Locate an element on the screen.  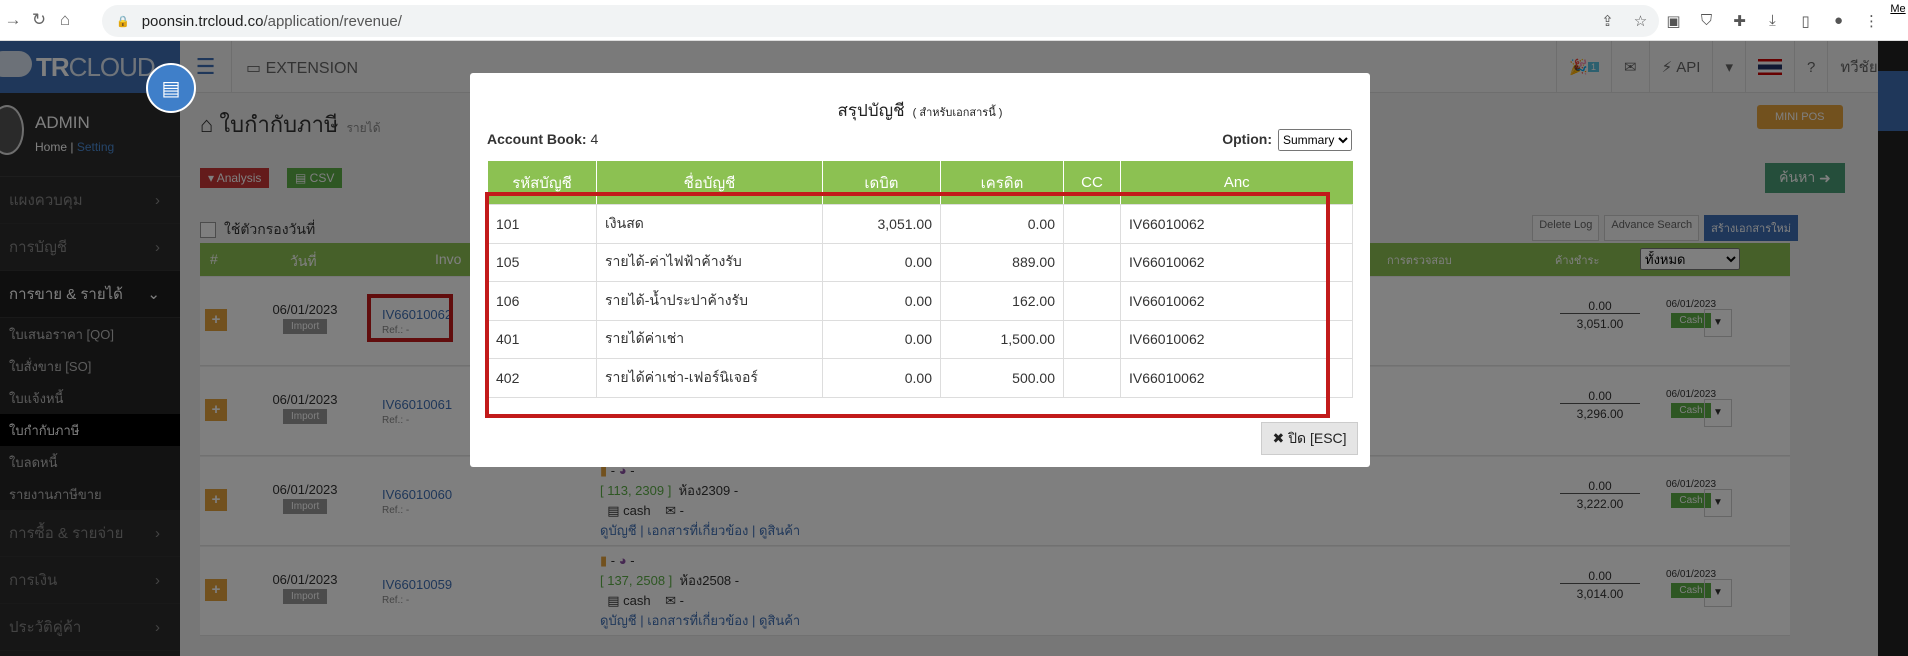
me-link: Me is located at coordinates (1898, 9).